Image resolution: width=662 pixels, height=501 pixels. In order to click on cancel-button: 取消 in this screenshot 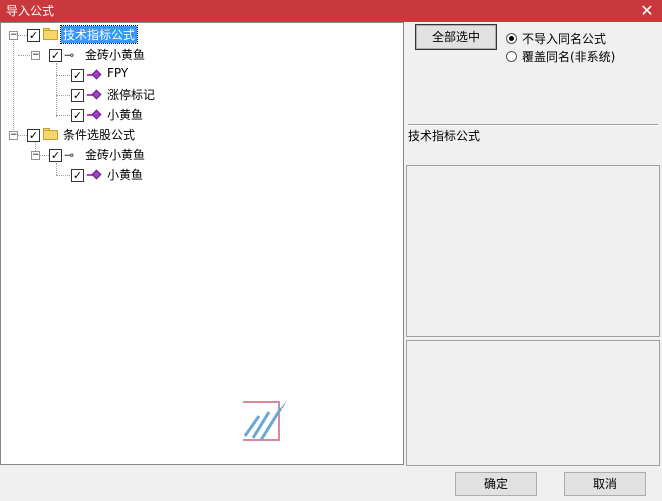, I will do `click(605, 484)`.